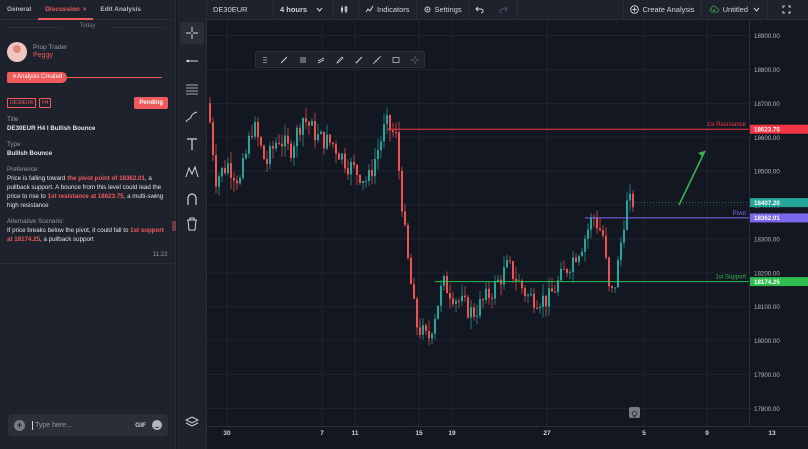 This screenshot has height=449, width=808. I want to click on type-section: Type Bullish Bounce, so click(87, 149).